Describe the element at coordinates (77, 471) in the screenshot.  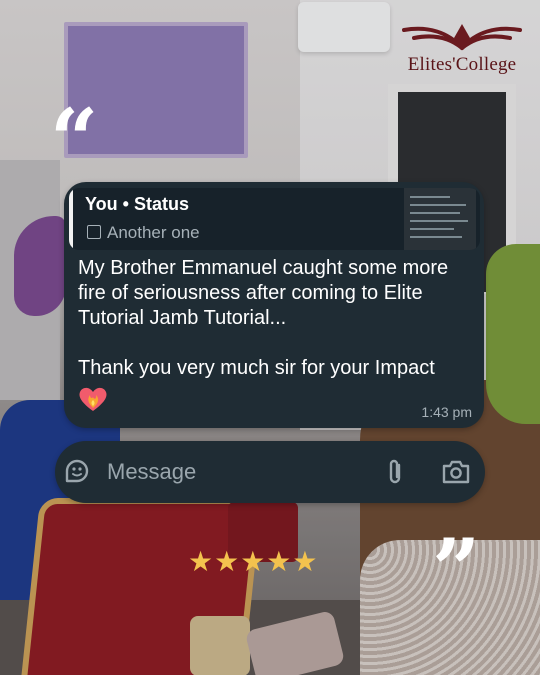
I see `sticker-icon` at that location.